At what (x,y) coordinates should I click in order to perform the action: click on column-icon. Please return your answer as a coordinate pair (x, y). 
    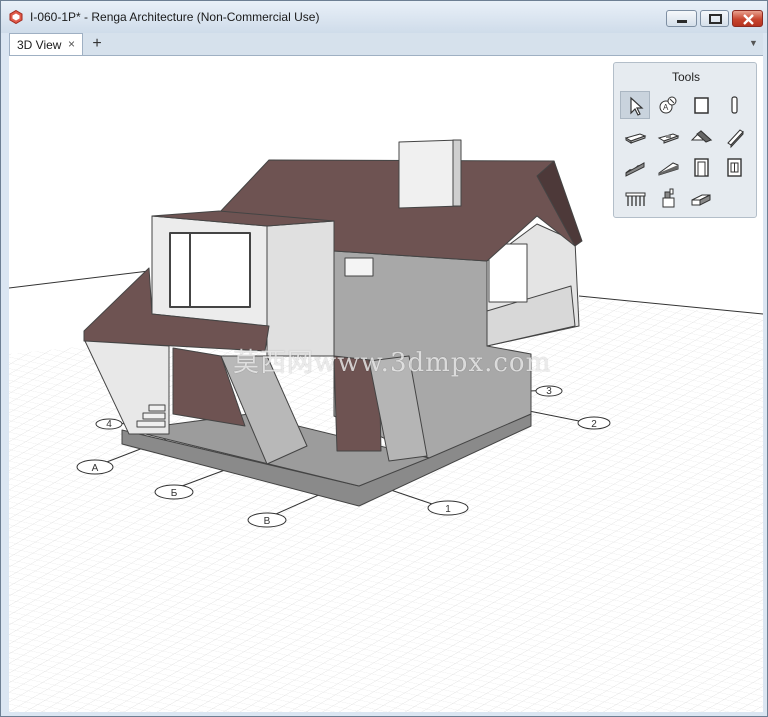
    Looking at the image, I should click on (734, 105).